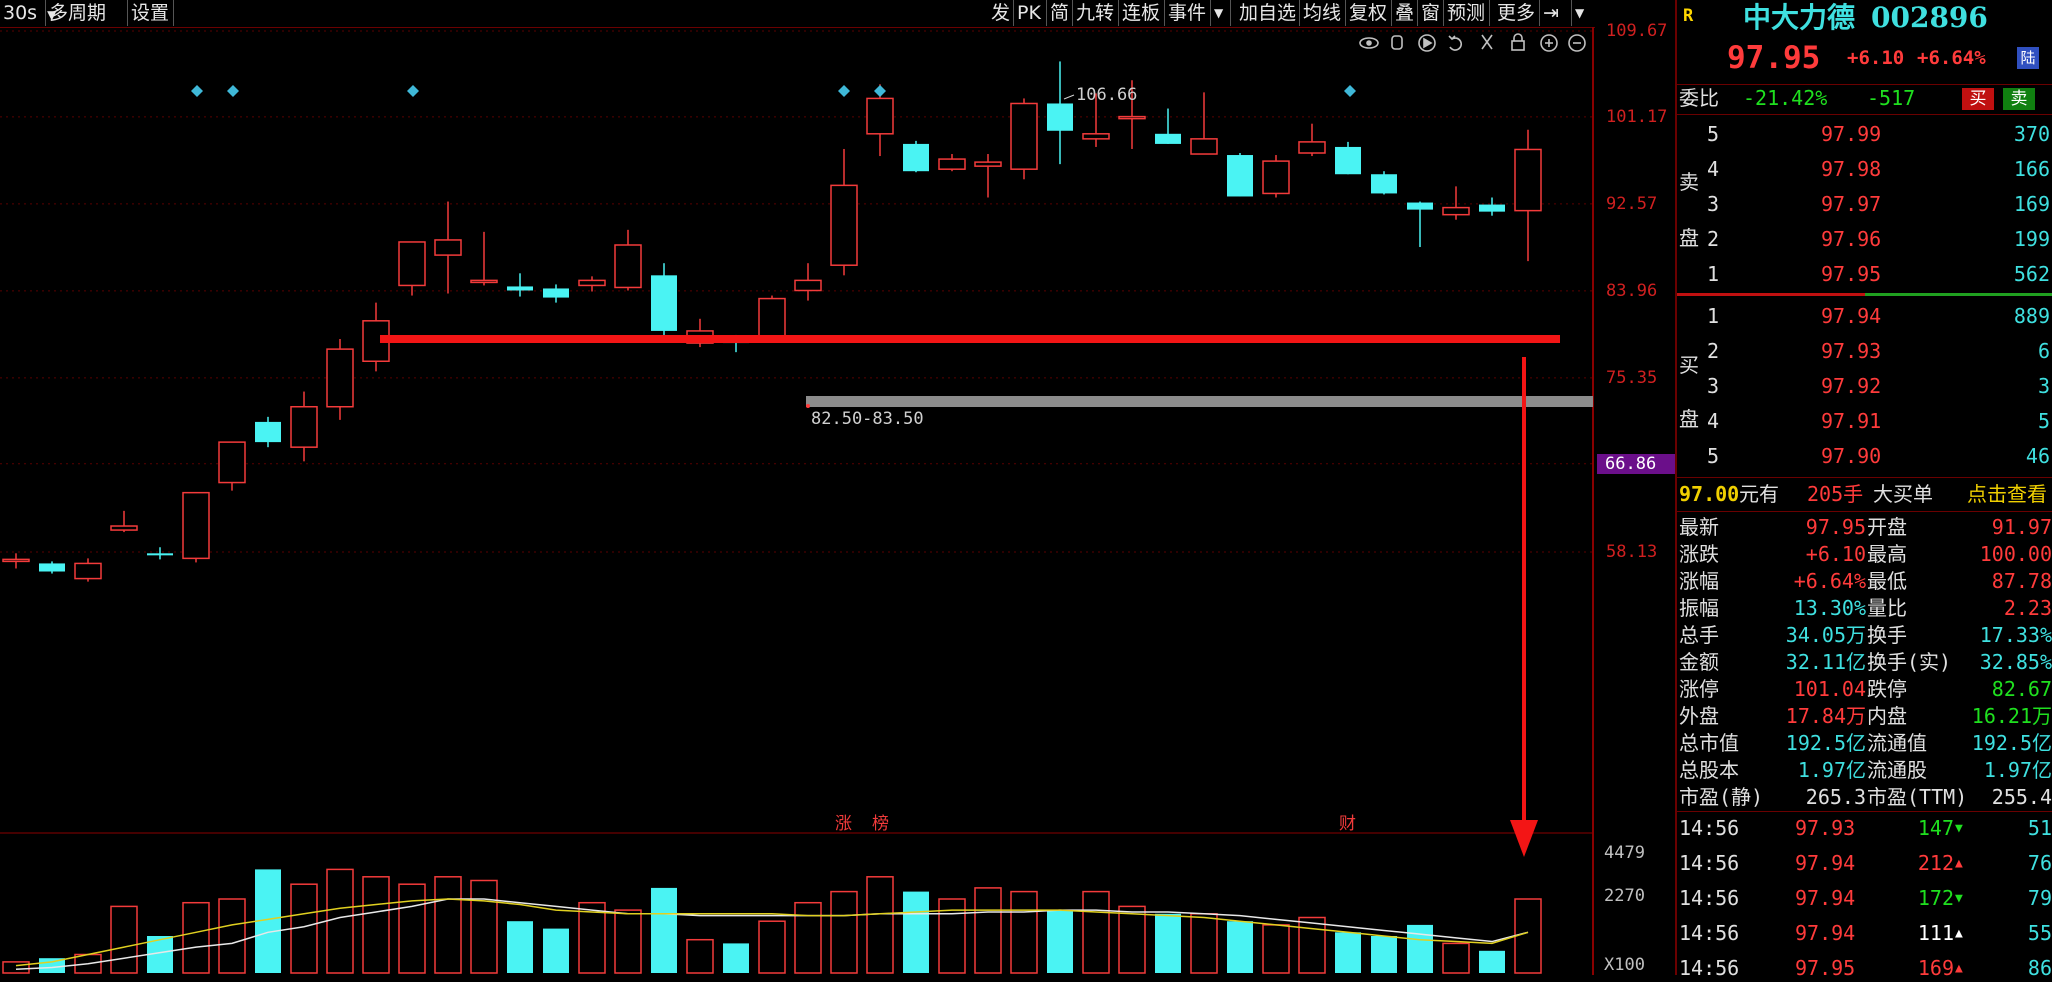 This screenshot has height=982, width=2052. I want to click on price-zone-band, so click(1199, 401).